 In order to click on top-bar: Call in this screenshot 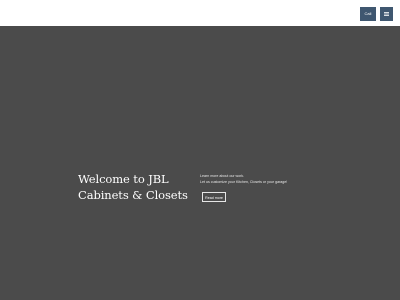, I will do `click(200, 13)`.